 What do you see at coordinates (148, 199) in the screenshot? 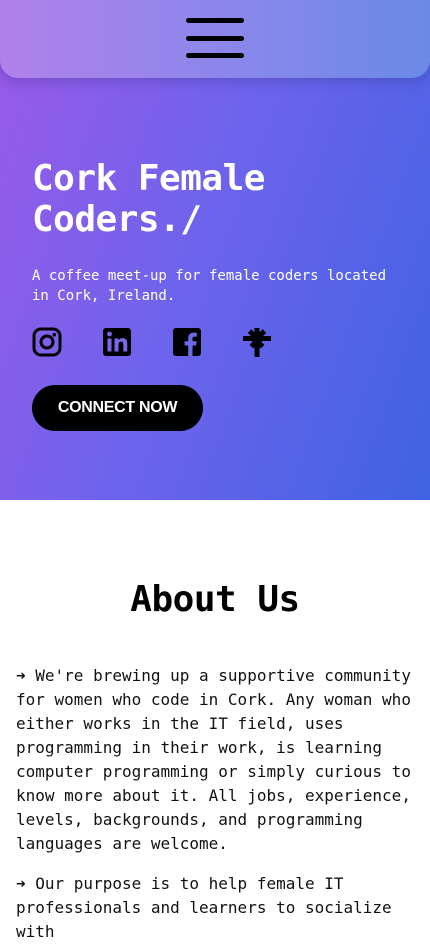
I see `page-title: Cork Female Coders./` at bounding box center [148, 199].